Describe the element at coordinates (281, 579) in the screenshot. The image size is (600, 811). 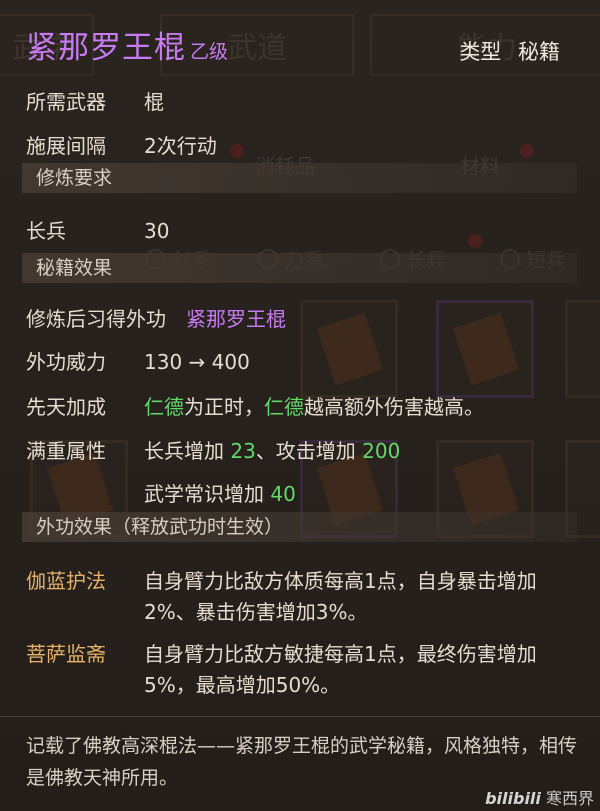
I see `skill-row: 伽蓝护法 自身臂力比敌方体质每高1点，自身暴击增加` at that location.